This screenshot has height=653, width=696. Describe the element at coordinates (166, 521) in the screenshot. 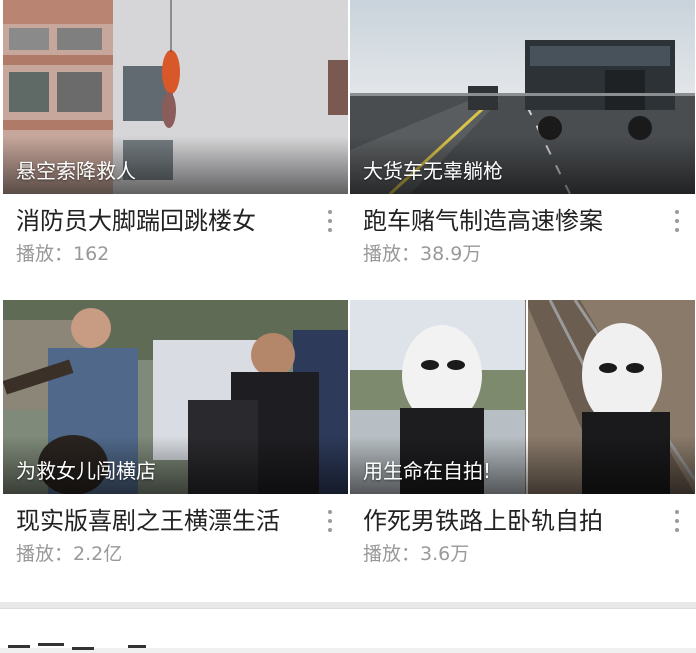

I see `video-title: 现实版喜剧之王横漂生活` at that location.